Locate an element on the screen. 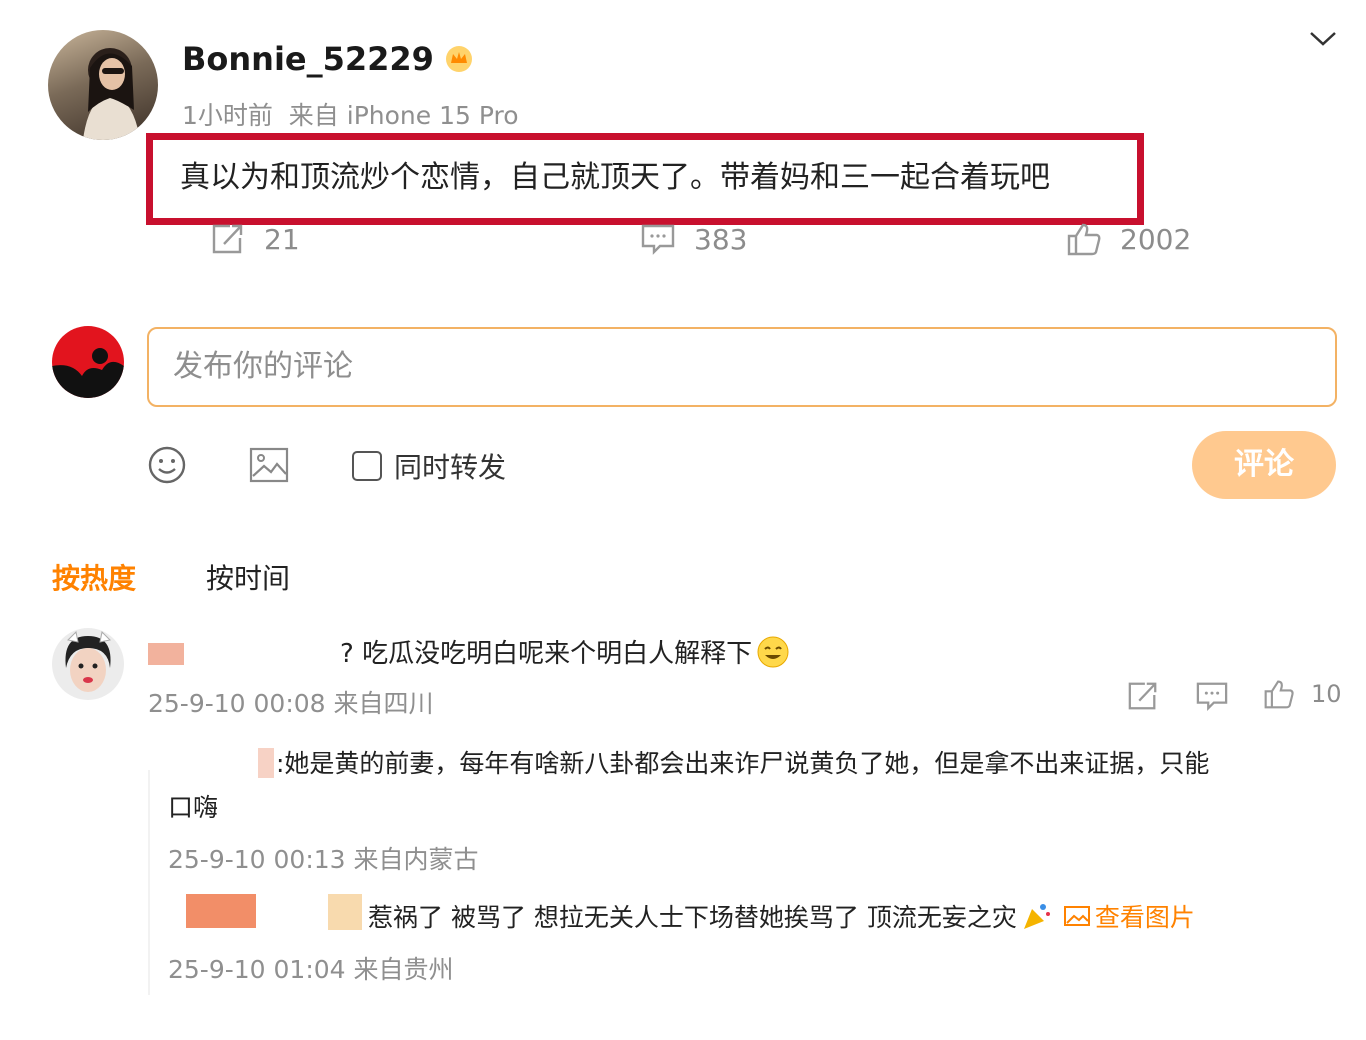 This screenshot has height=1040, width=1366. comment-repost-icon is located at coordinates (1143, 696).